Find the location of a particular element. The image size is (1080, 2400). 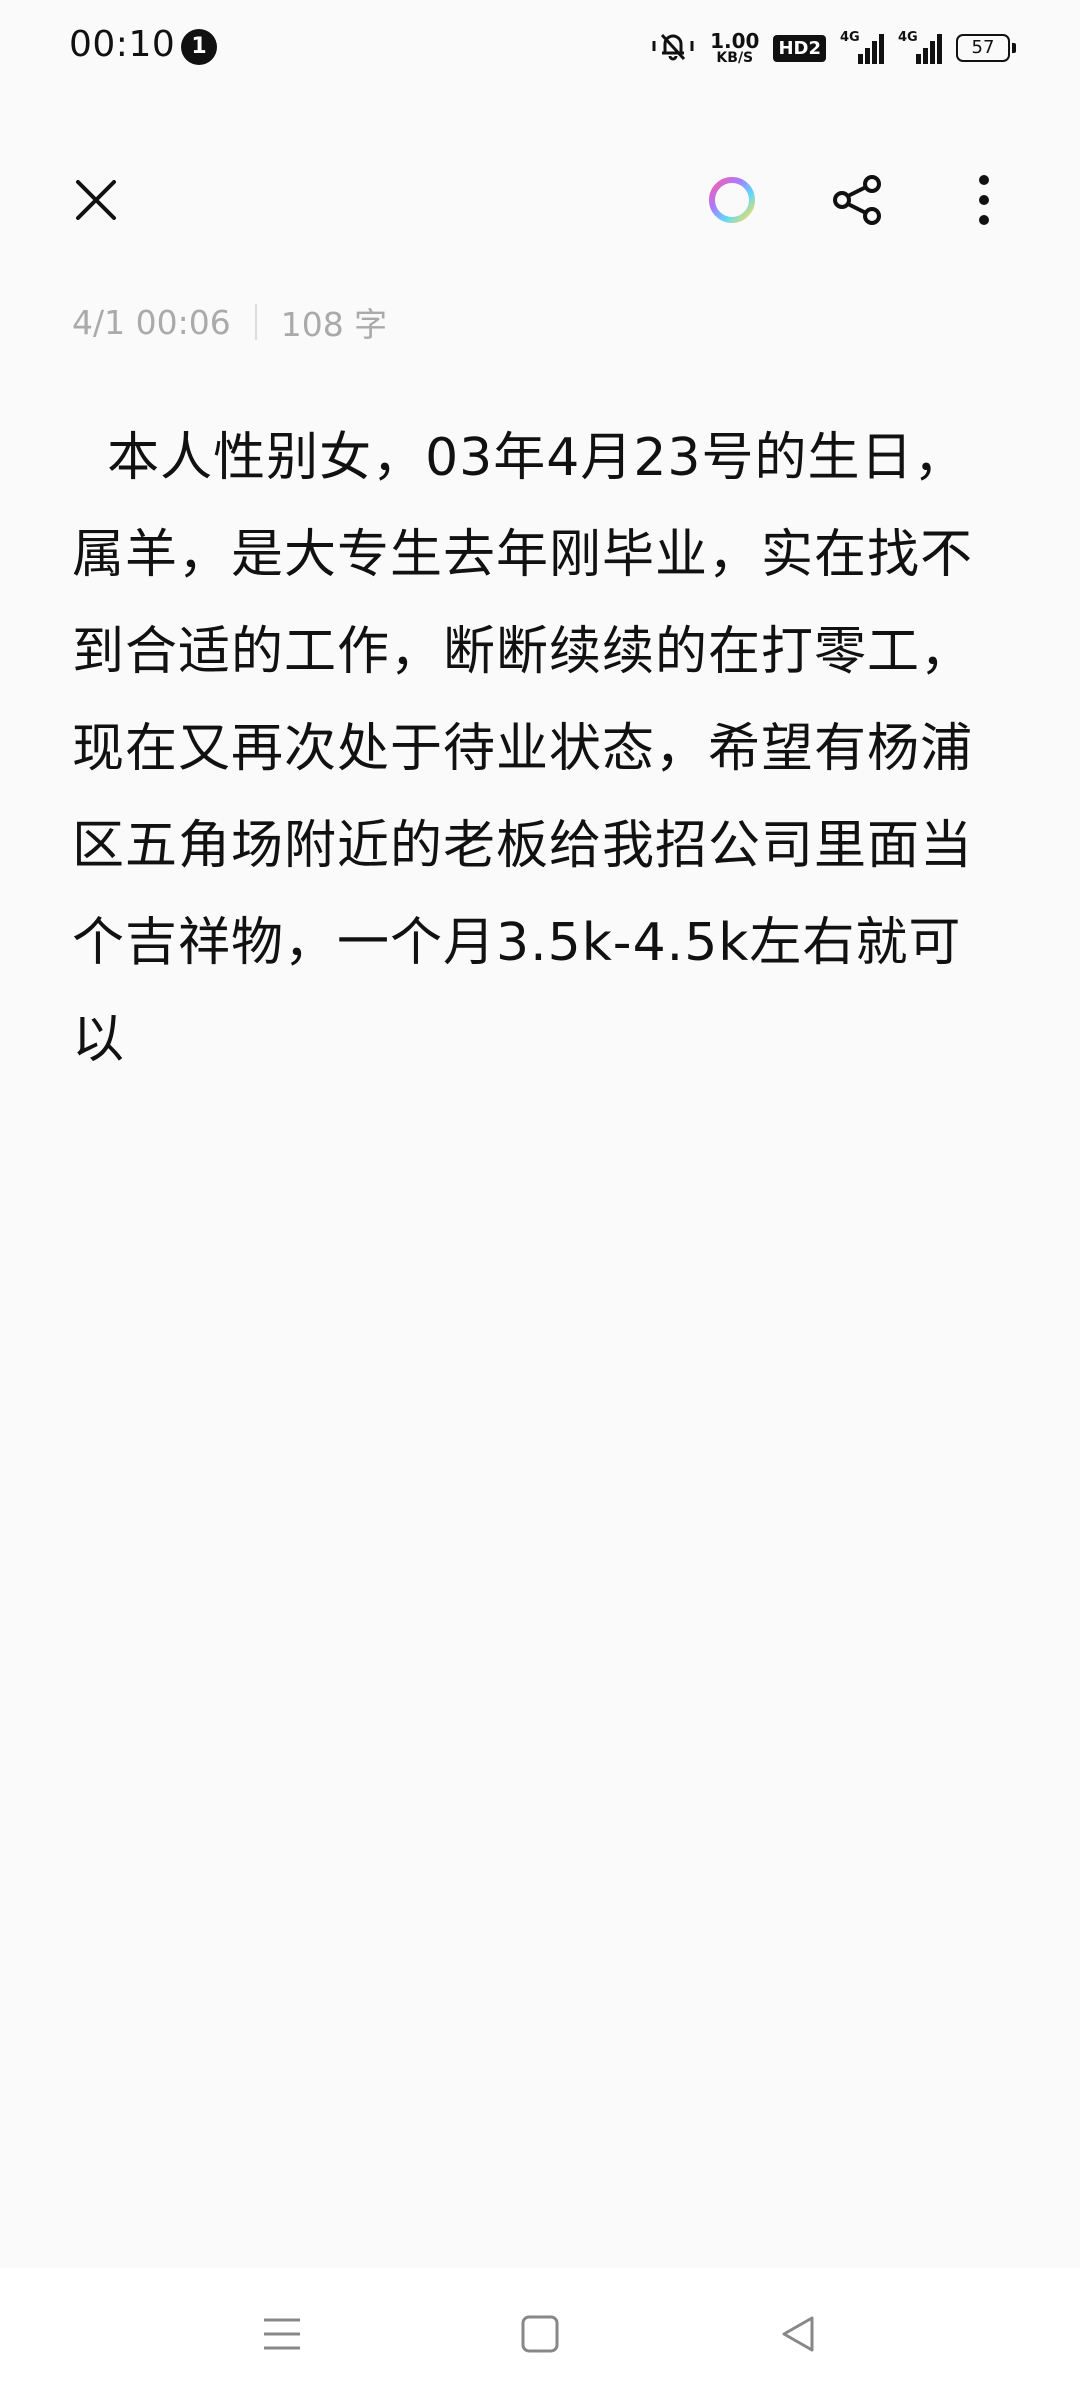

recent-apps-button is located at coordinates (282, 2334).